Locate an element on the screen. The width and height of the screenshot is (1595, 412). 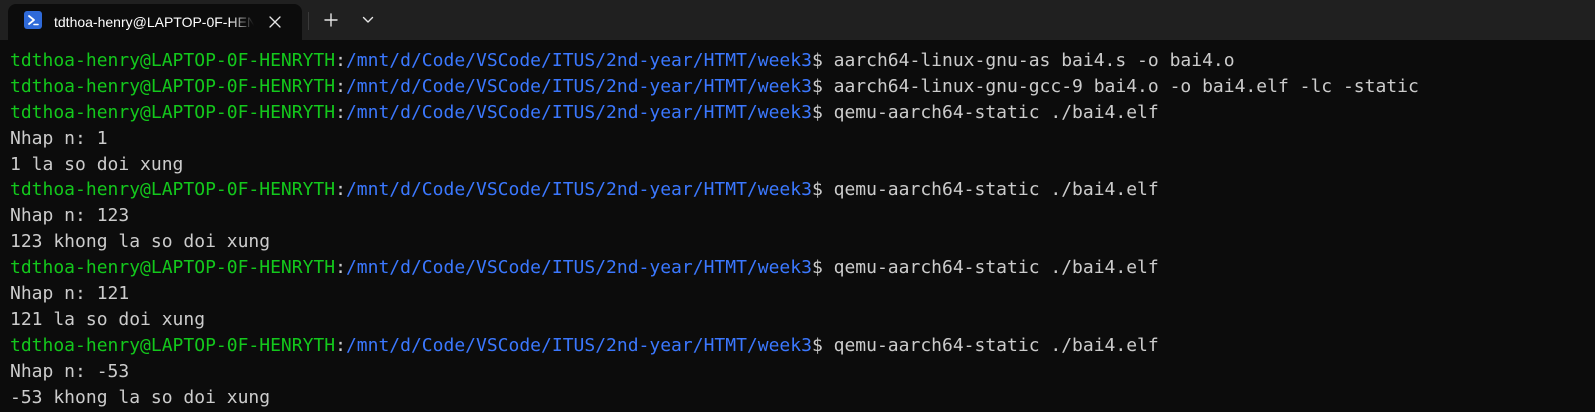
output-text: 121 la so doi xung is located at coordinates (108, 319).